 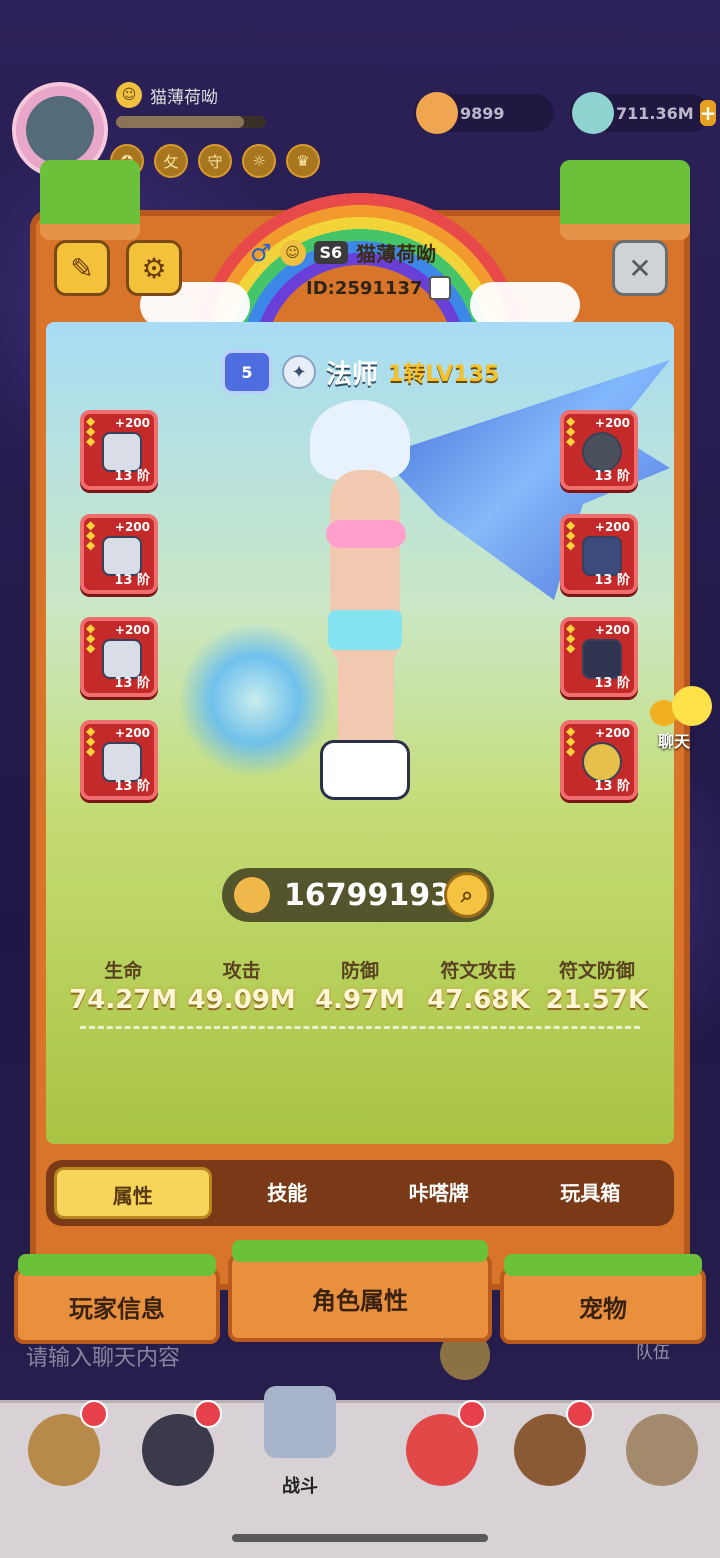 What do you see at coordinates (299, 372) in the screenshot?
I see `mage-class-icon: ✦` at bounding box center [299, 372].